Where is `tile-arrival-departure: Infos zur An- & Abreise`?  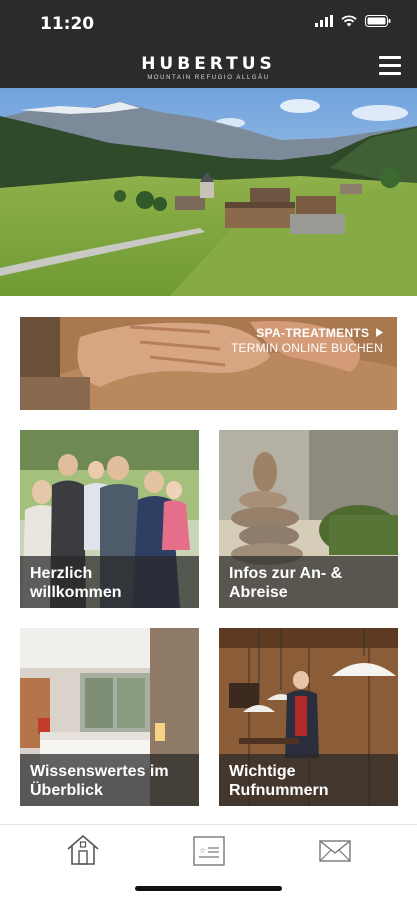
tile-arrival-departure: Infos zur An- & Abreise is located at coordinates (308, 519).